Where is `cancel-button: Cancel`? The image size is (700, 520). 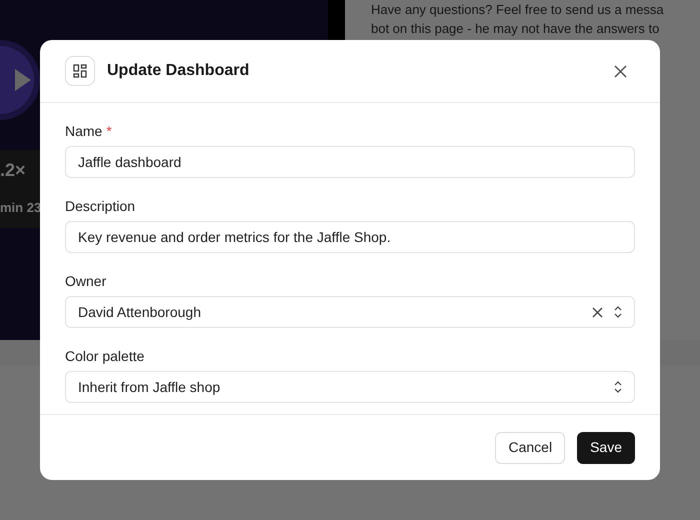
cancel-button: Cancel is located at coordinates (530, 448).